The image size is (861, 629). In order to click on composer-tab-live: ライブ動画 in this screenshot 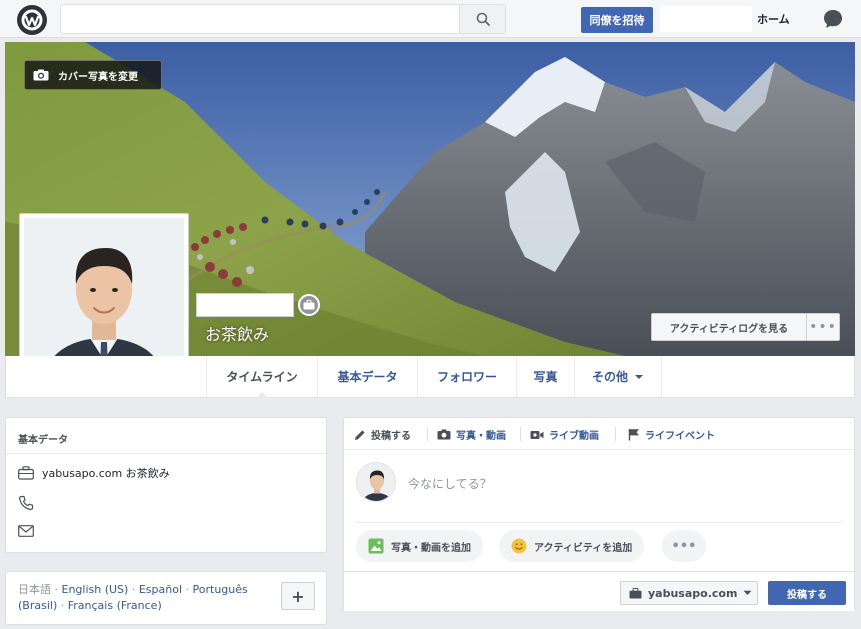, I will do `click(564, 434)`.